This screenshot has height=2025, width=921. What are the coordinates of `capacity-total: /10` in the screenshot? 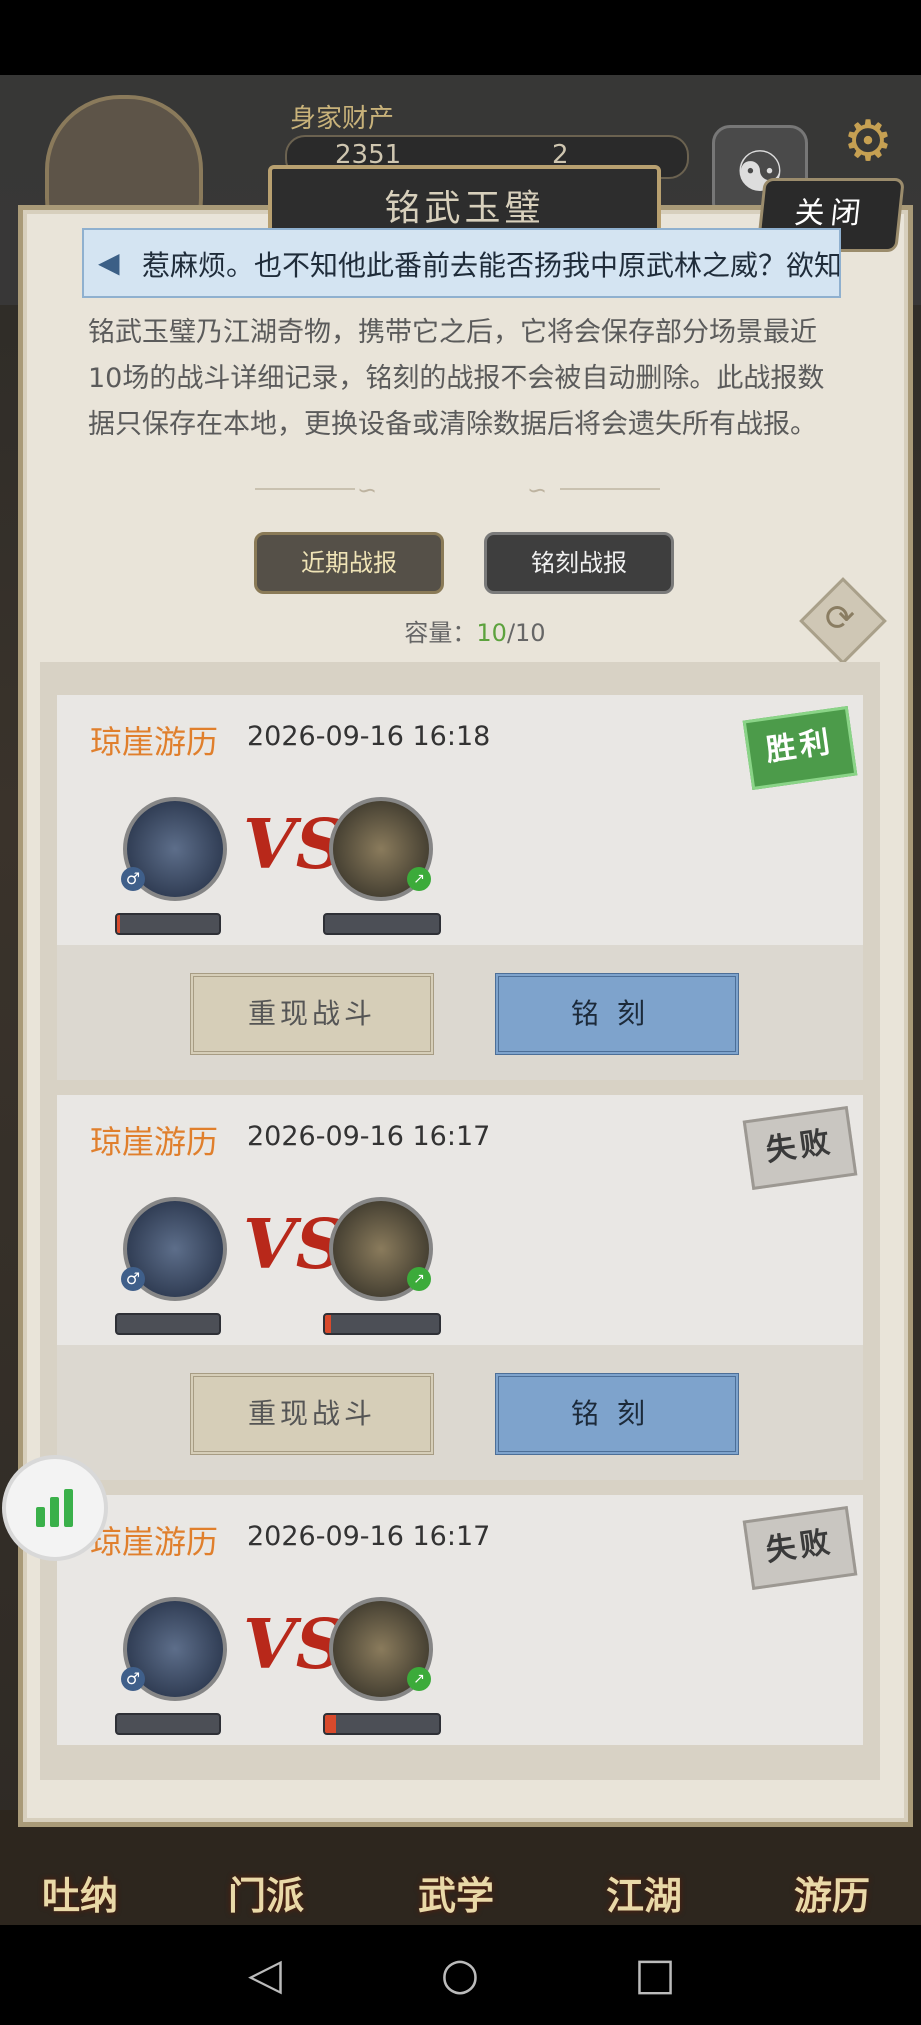 It's located at (526, 633).